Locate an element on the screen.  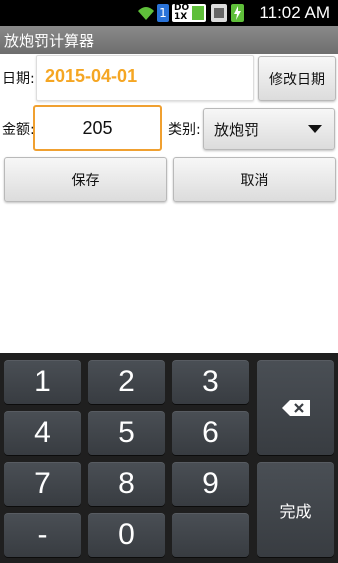
key-4: 4 is located at coordinates (42, 433).